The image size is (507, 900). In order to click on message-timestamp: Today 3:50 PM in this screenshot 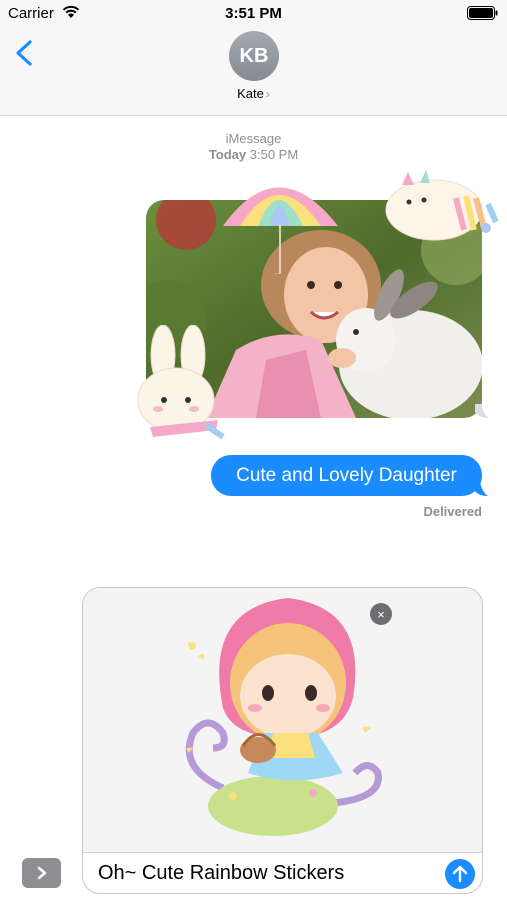, I will do `click(253, 154)`.